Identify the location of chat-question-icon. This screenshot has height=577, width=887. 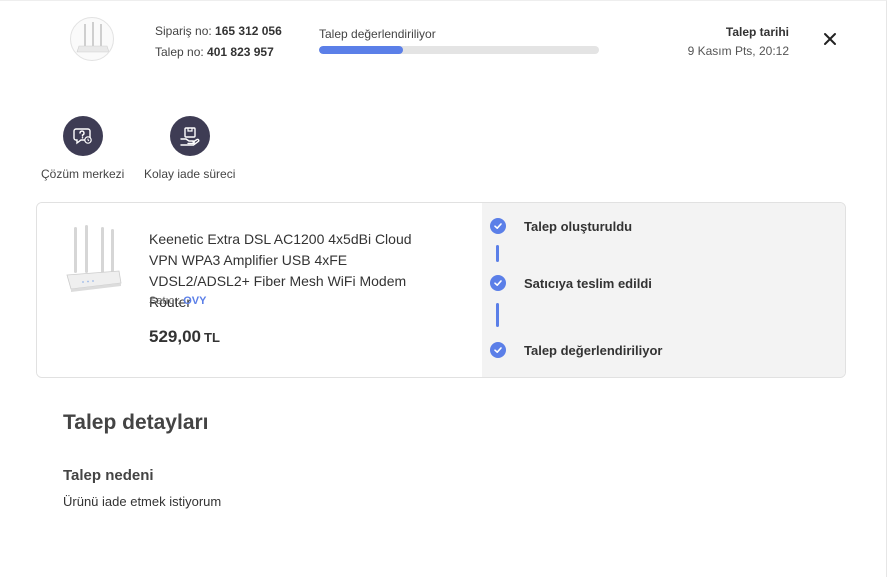
(82, 136).